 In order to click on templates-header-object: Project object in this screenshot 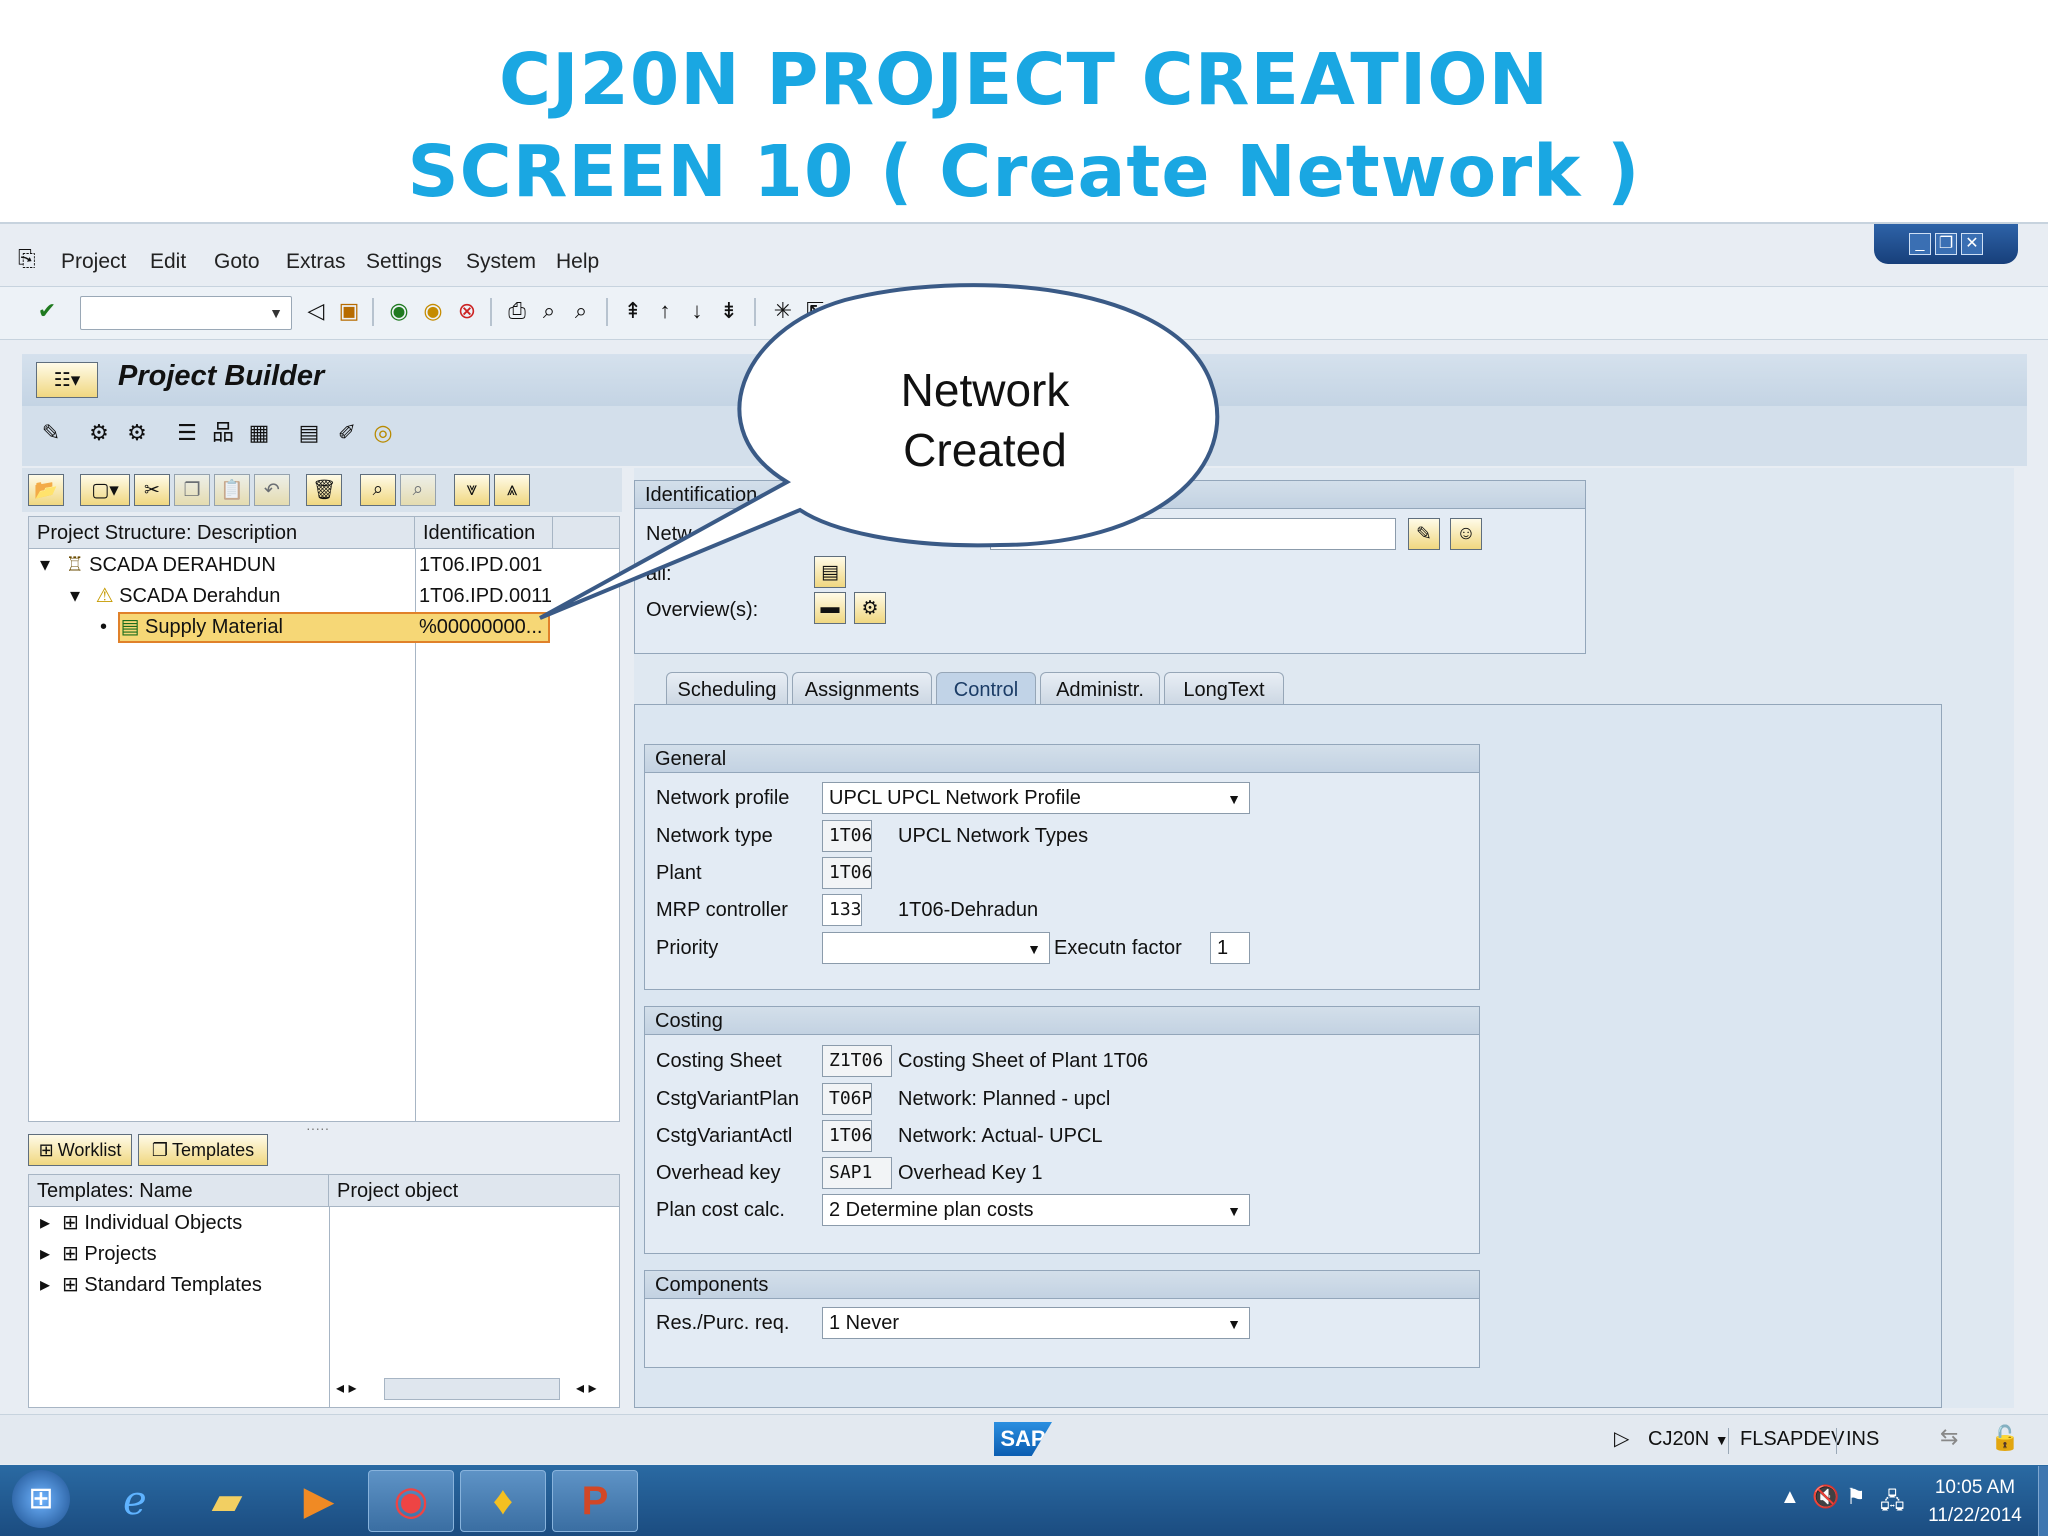, I will do `click(474, 1191)`.